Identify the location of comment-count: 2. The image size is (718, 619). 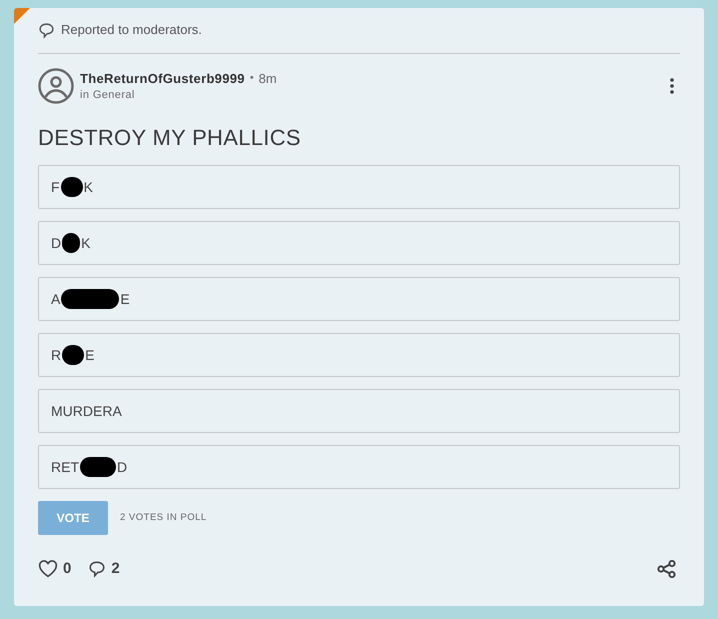
(115, 569).